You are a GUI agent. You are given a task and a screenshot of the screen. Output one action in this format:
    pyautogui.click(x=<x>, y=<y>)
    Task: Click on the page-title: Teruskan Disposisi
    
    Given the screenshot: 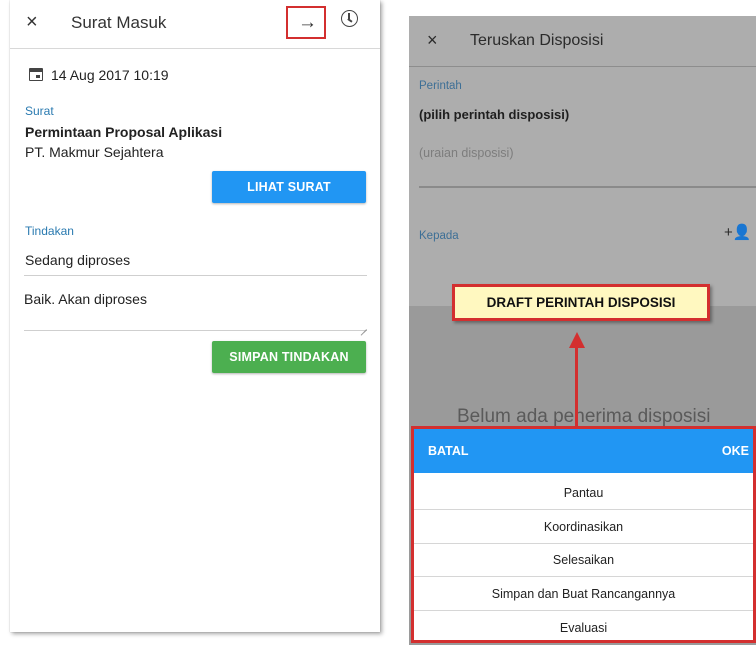 What is the action you would take?
    pyautogui.click(x=537, y=40)
    